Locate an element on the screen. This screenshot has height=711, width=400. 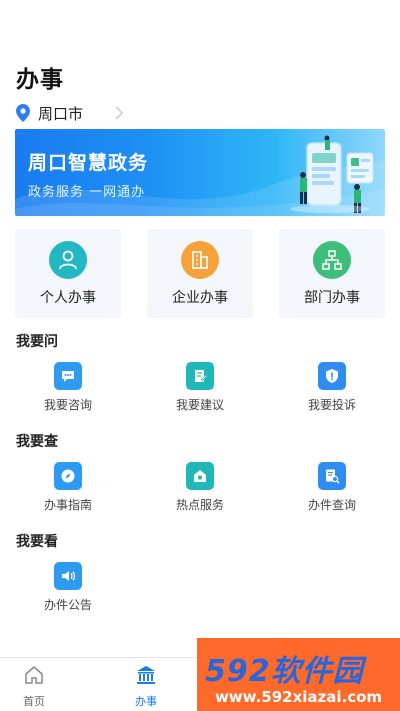
grid-item-label: 我要咨询 is located at coordinates (67, 405).